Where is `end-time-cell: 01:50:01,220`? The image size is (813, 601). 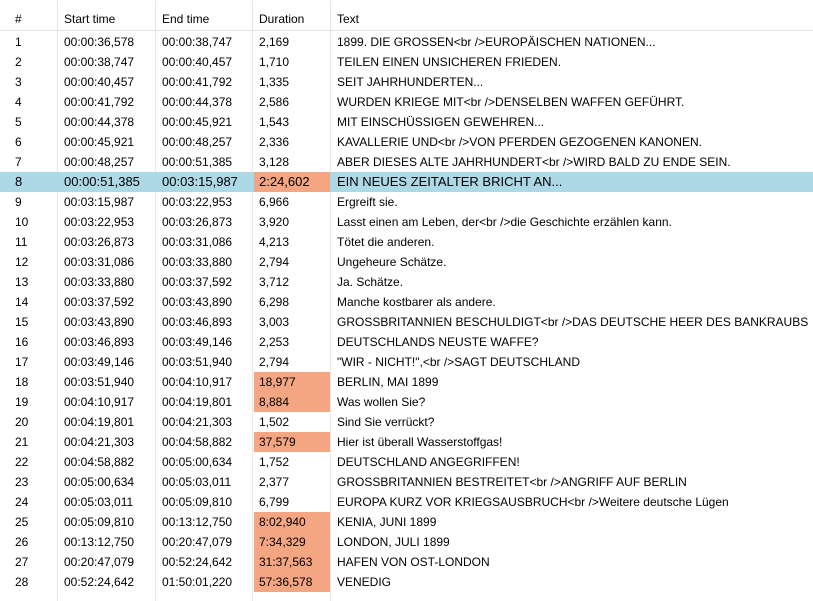
end-time-cell: 01:50:01,220 is located at coordinates (197, 582).